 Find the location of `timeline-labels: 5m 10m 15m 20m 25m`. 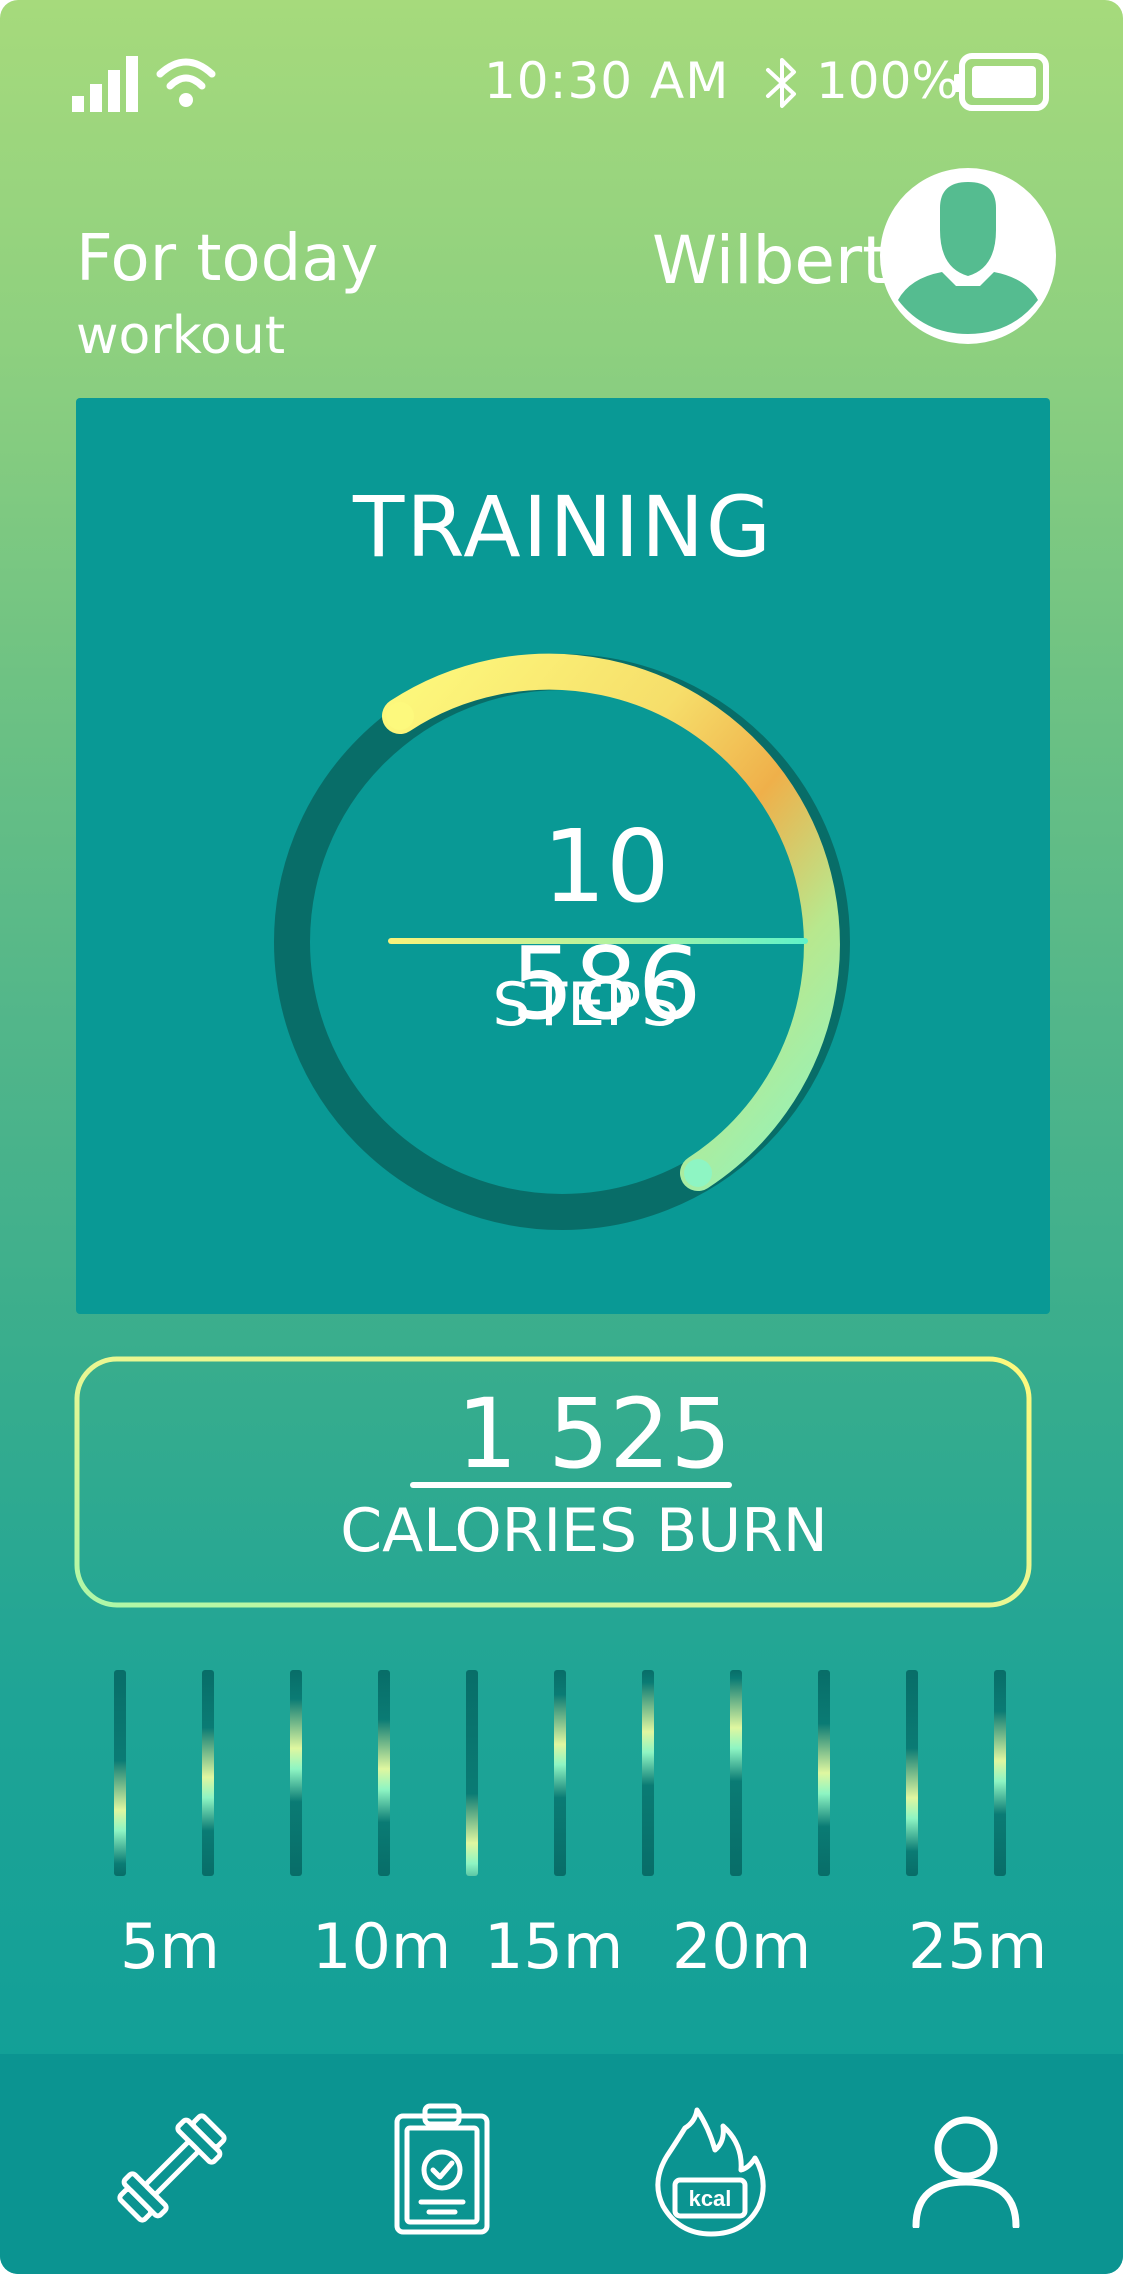

timeline-labels: 5m 10m 15m 20m 25m is located at coordinates (561, 1950).